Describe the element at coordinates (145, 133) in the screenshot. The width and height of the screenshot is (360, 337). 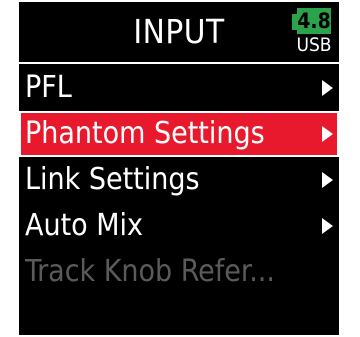
I see `menu-item-label: Phantom Settings` at that location.